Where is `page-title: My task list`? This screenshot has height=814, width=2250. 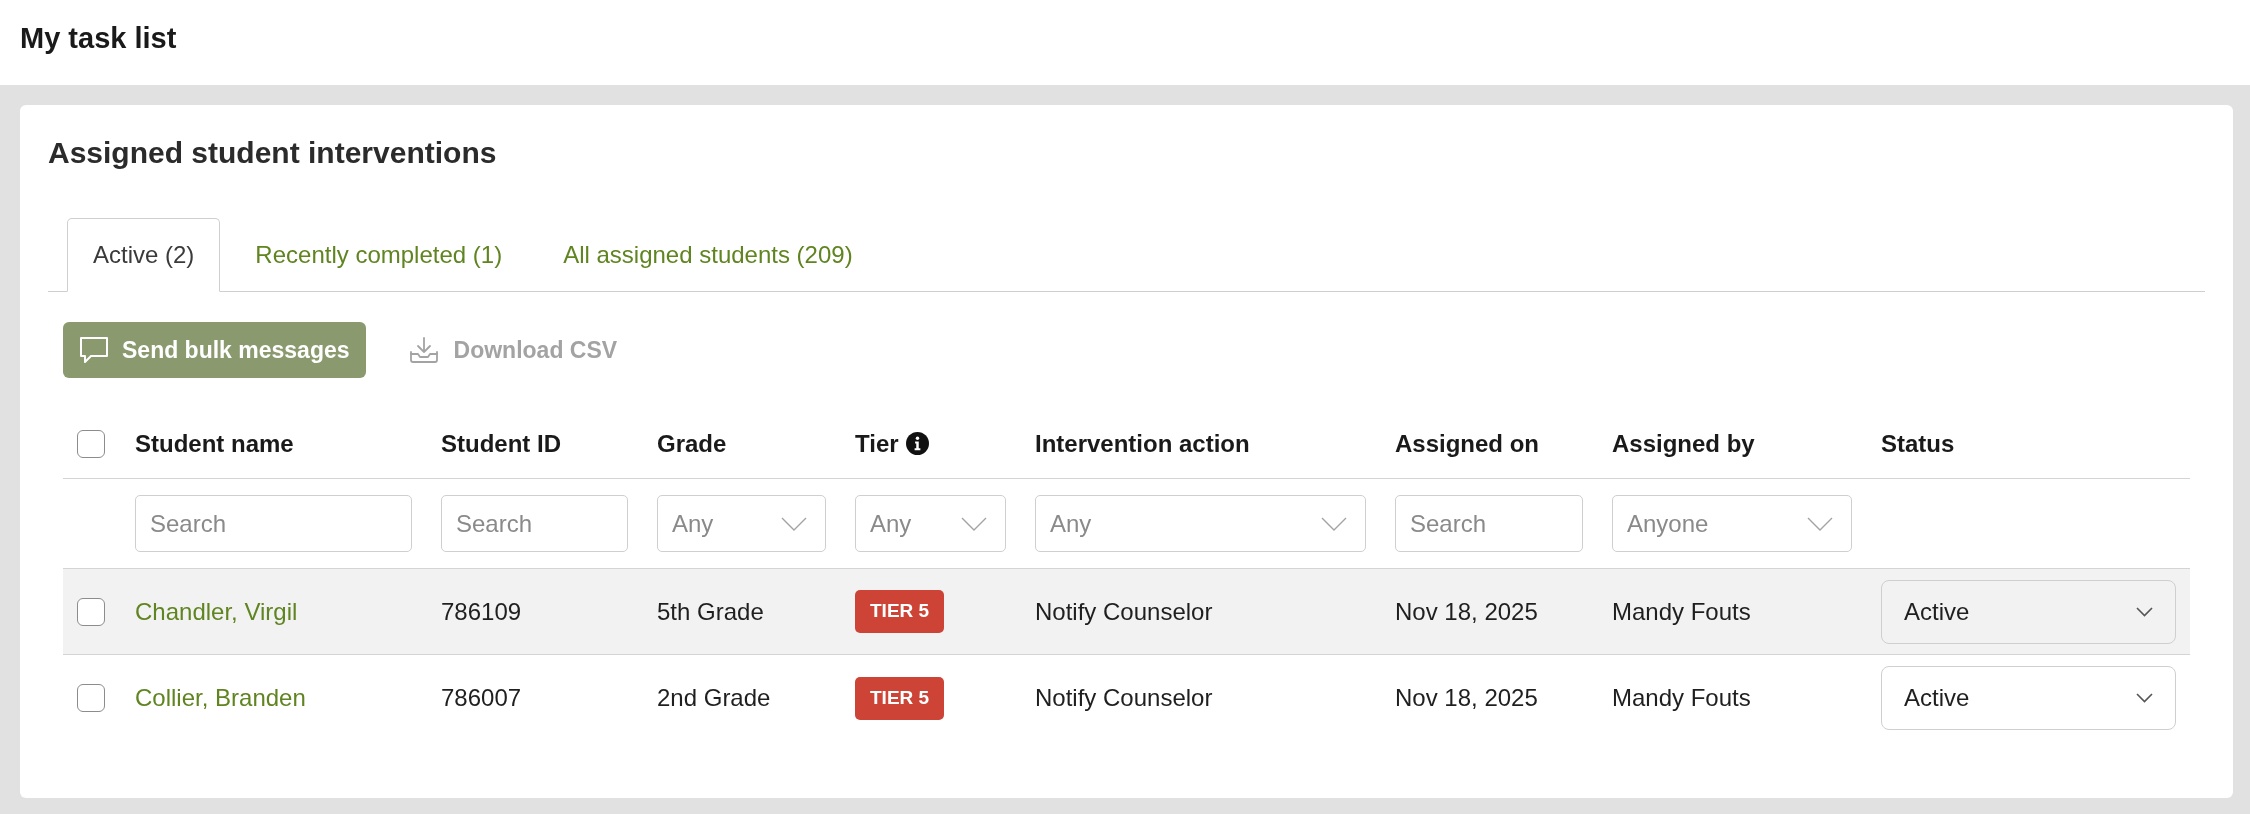
page-title: My task list is located at coordinates (98, 38).